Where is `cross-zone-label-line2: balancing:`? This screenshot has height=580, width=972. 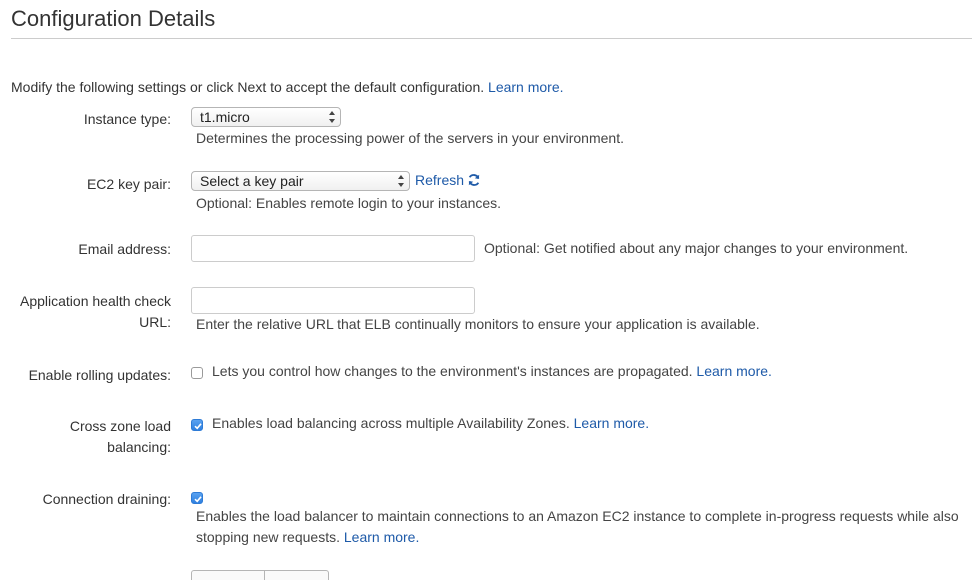
cross-zone-label-line2: balancing: is located at coordinates (139, 447).